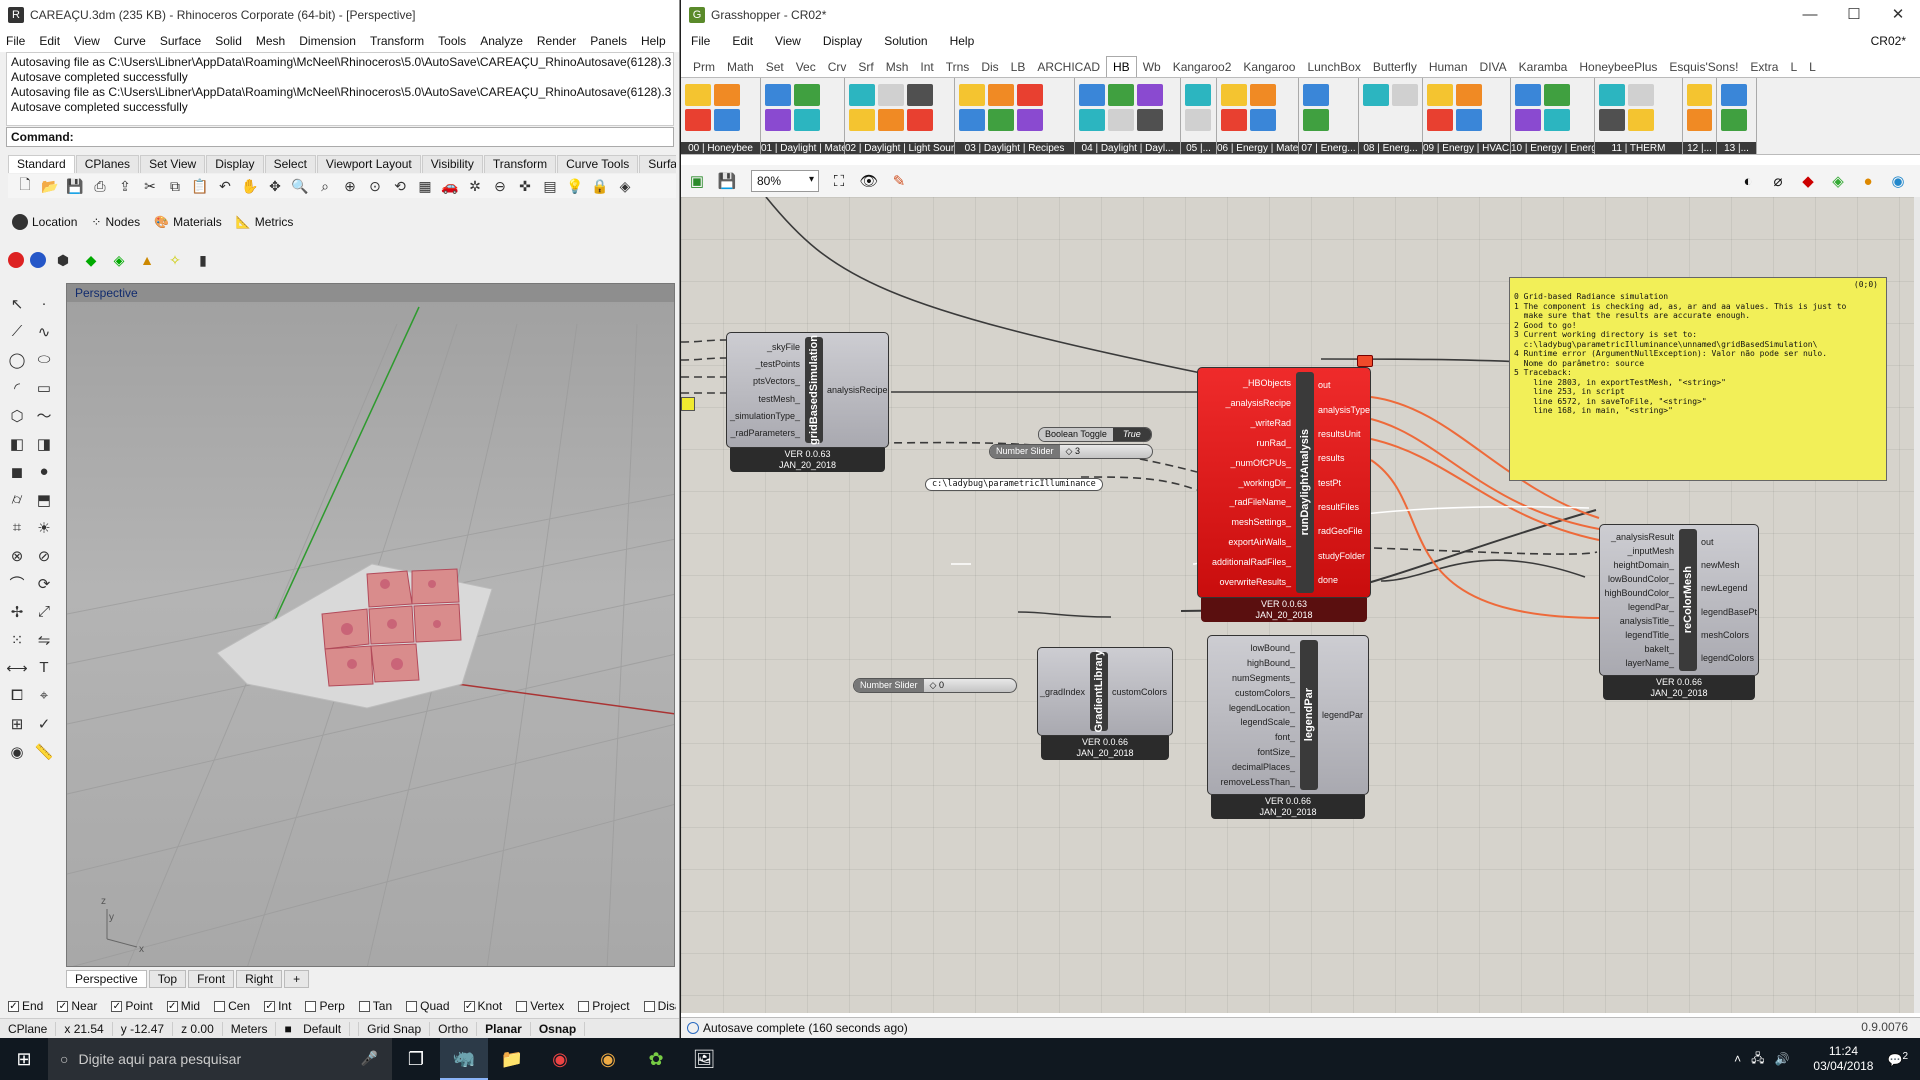 This screenshot has width=1920, height=1080. What do you see at coordinates (311, 1006) in the screenshot?
I see `osnap-checkbox` at bounding box center [311, 1006].